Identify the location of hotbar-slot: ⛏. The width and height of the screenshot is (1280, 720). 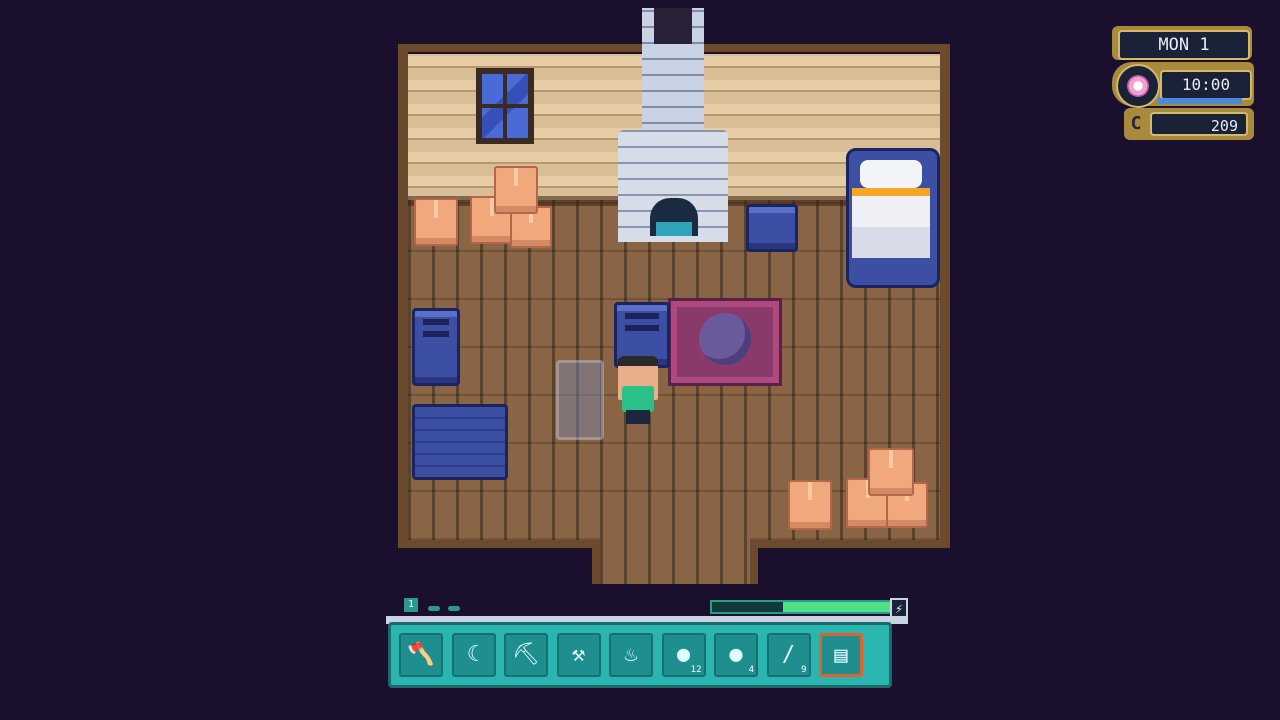
(526, 655).